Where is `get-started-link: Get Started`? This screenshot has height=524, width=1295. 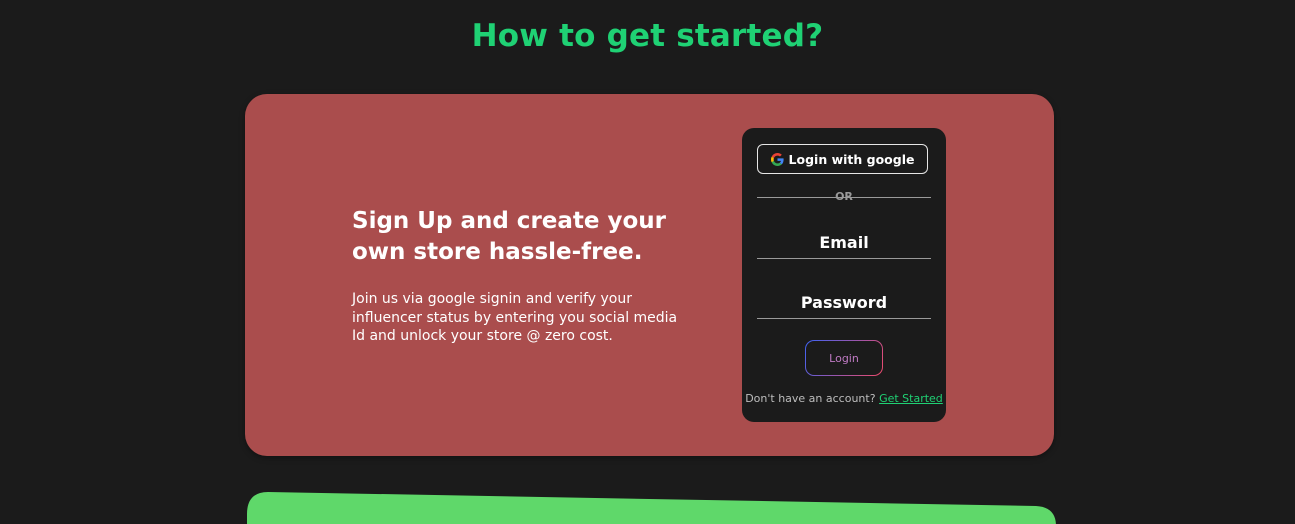
get-started-link: Get Started is located at coordinates (911, 398).